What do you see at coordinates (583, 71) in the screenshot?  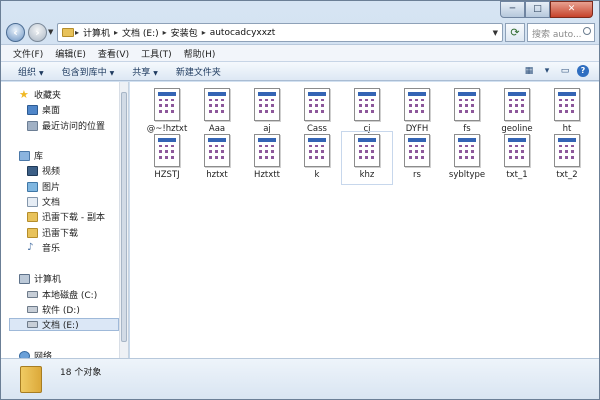 I see `help-icon: ?` at bounding box center [583, 71].